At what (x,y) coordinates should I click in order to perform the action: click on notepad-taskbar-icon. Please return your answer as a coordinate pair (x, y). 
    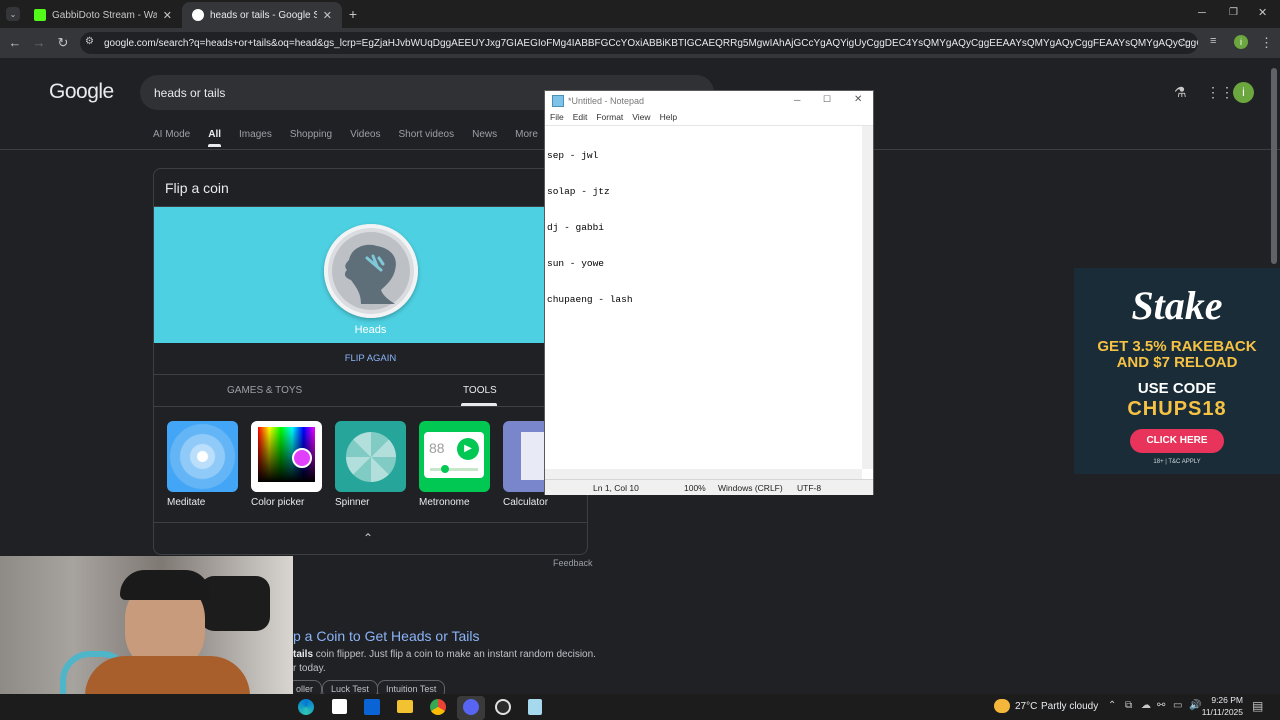
    Looking at the image, I should click on (535, 707).